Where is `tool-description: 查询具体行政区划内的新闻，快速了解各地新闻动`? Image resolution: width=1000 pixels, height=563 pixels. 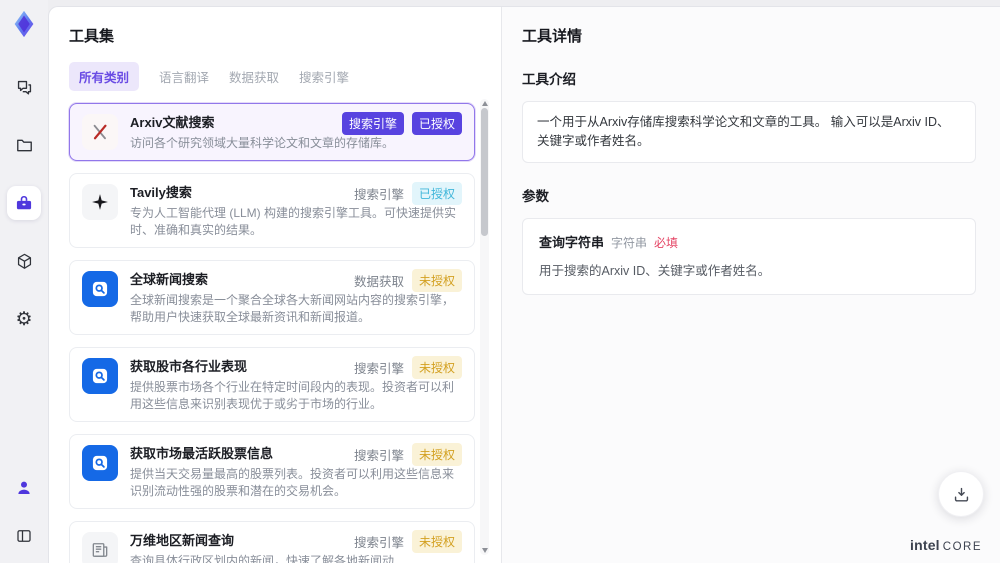 tool-description: 查询具体行政区划内的新闻，快速了解各地新闻动 is located at coordinates (262, 558).